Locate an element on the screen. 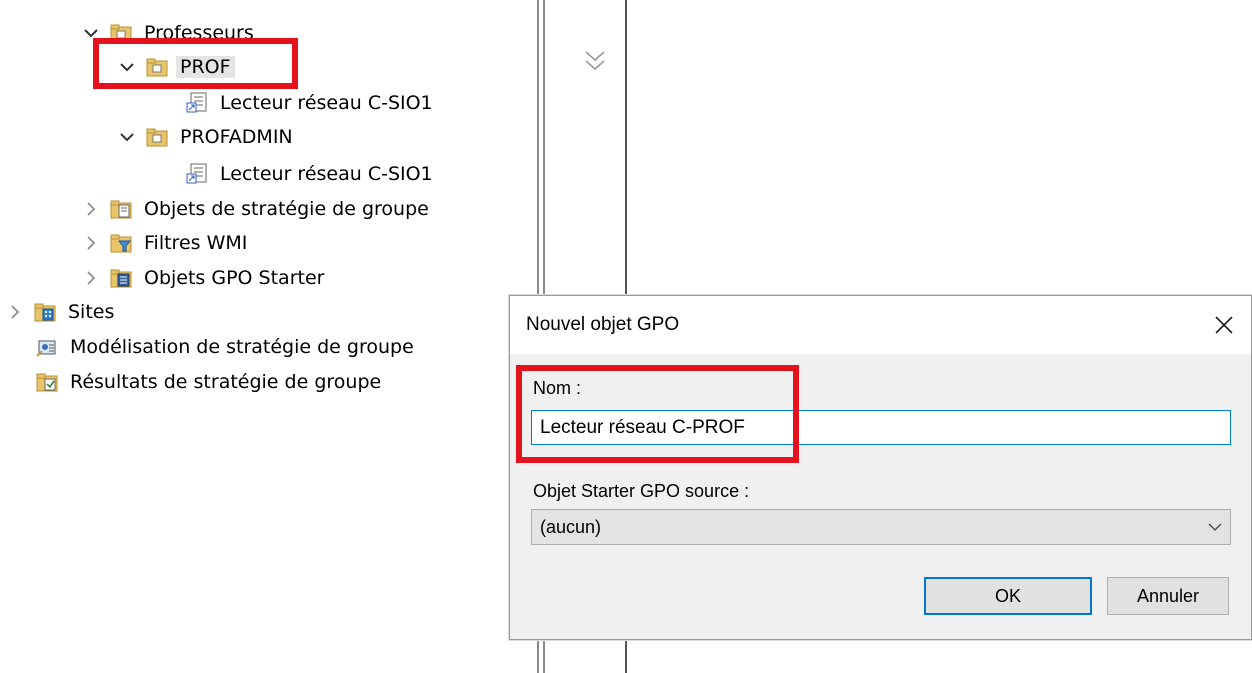  gp-modeling-icon is located at coordinates (47, 347).